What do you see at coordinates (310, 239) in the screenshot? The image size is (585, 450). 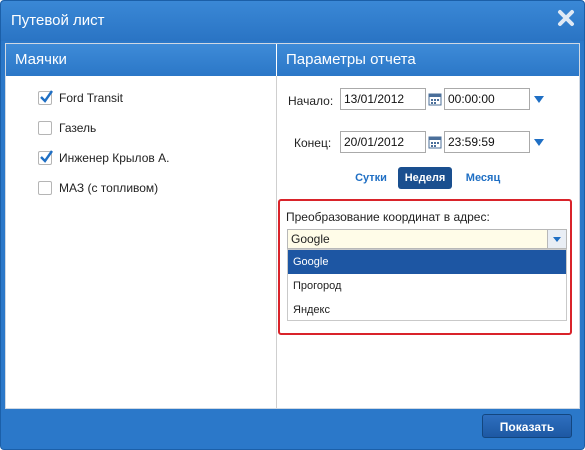 I see `geocoder-selected-value: Google` at bounding box center [310, 239].